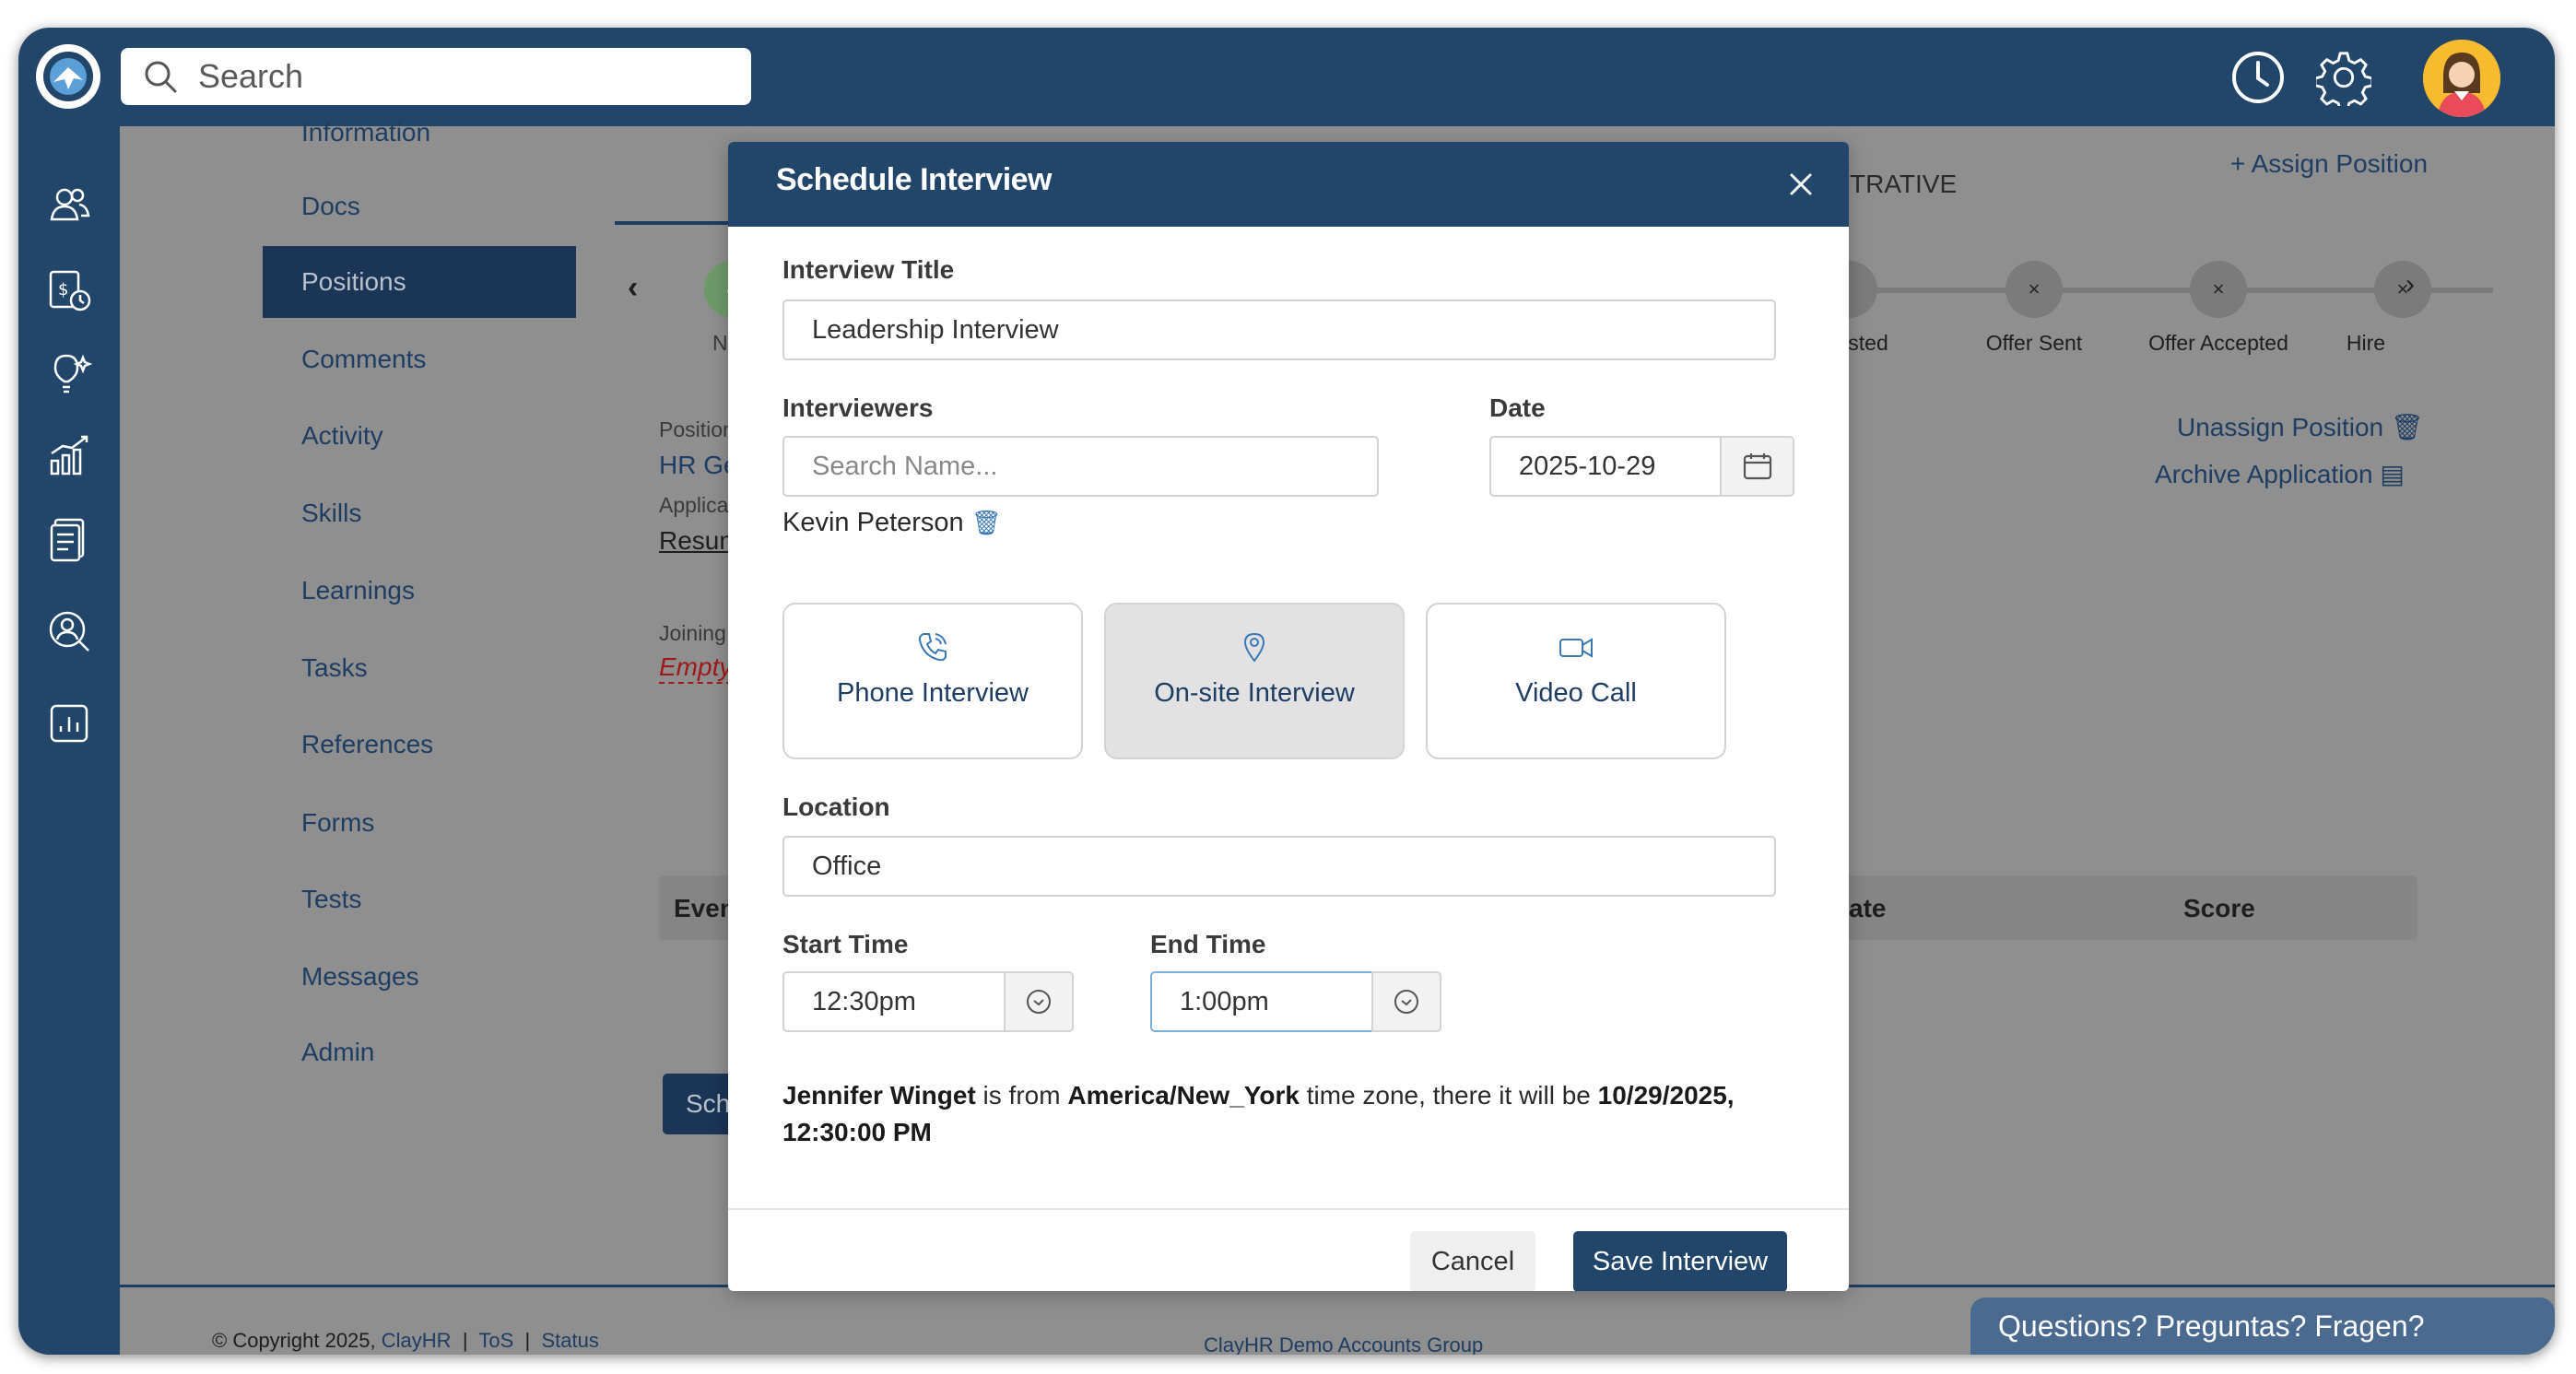 The width and height of the screenshot is (2576, 1374). Describe the element at coordinates (456, 77) in the screenshot. I see `search-input` at that location.